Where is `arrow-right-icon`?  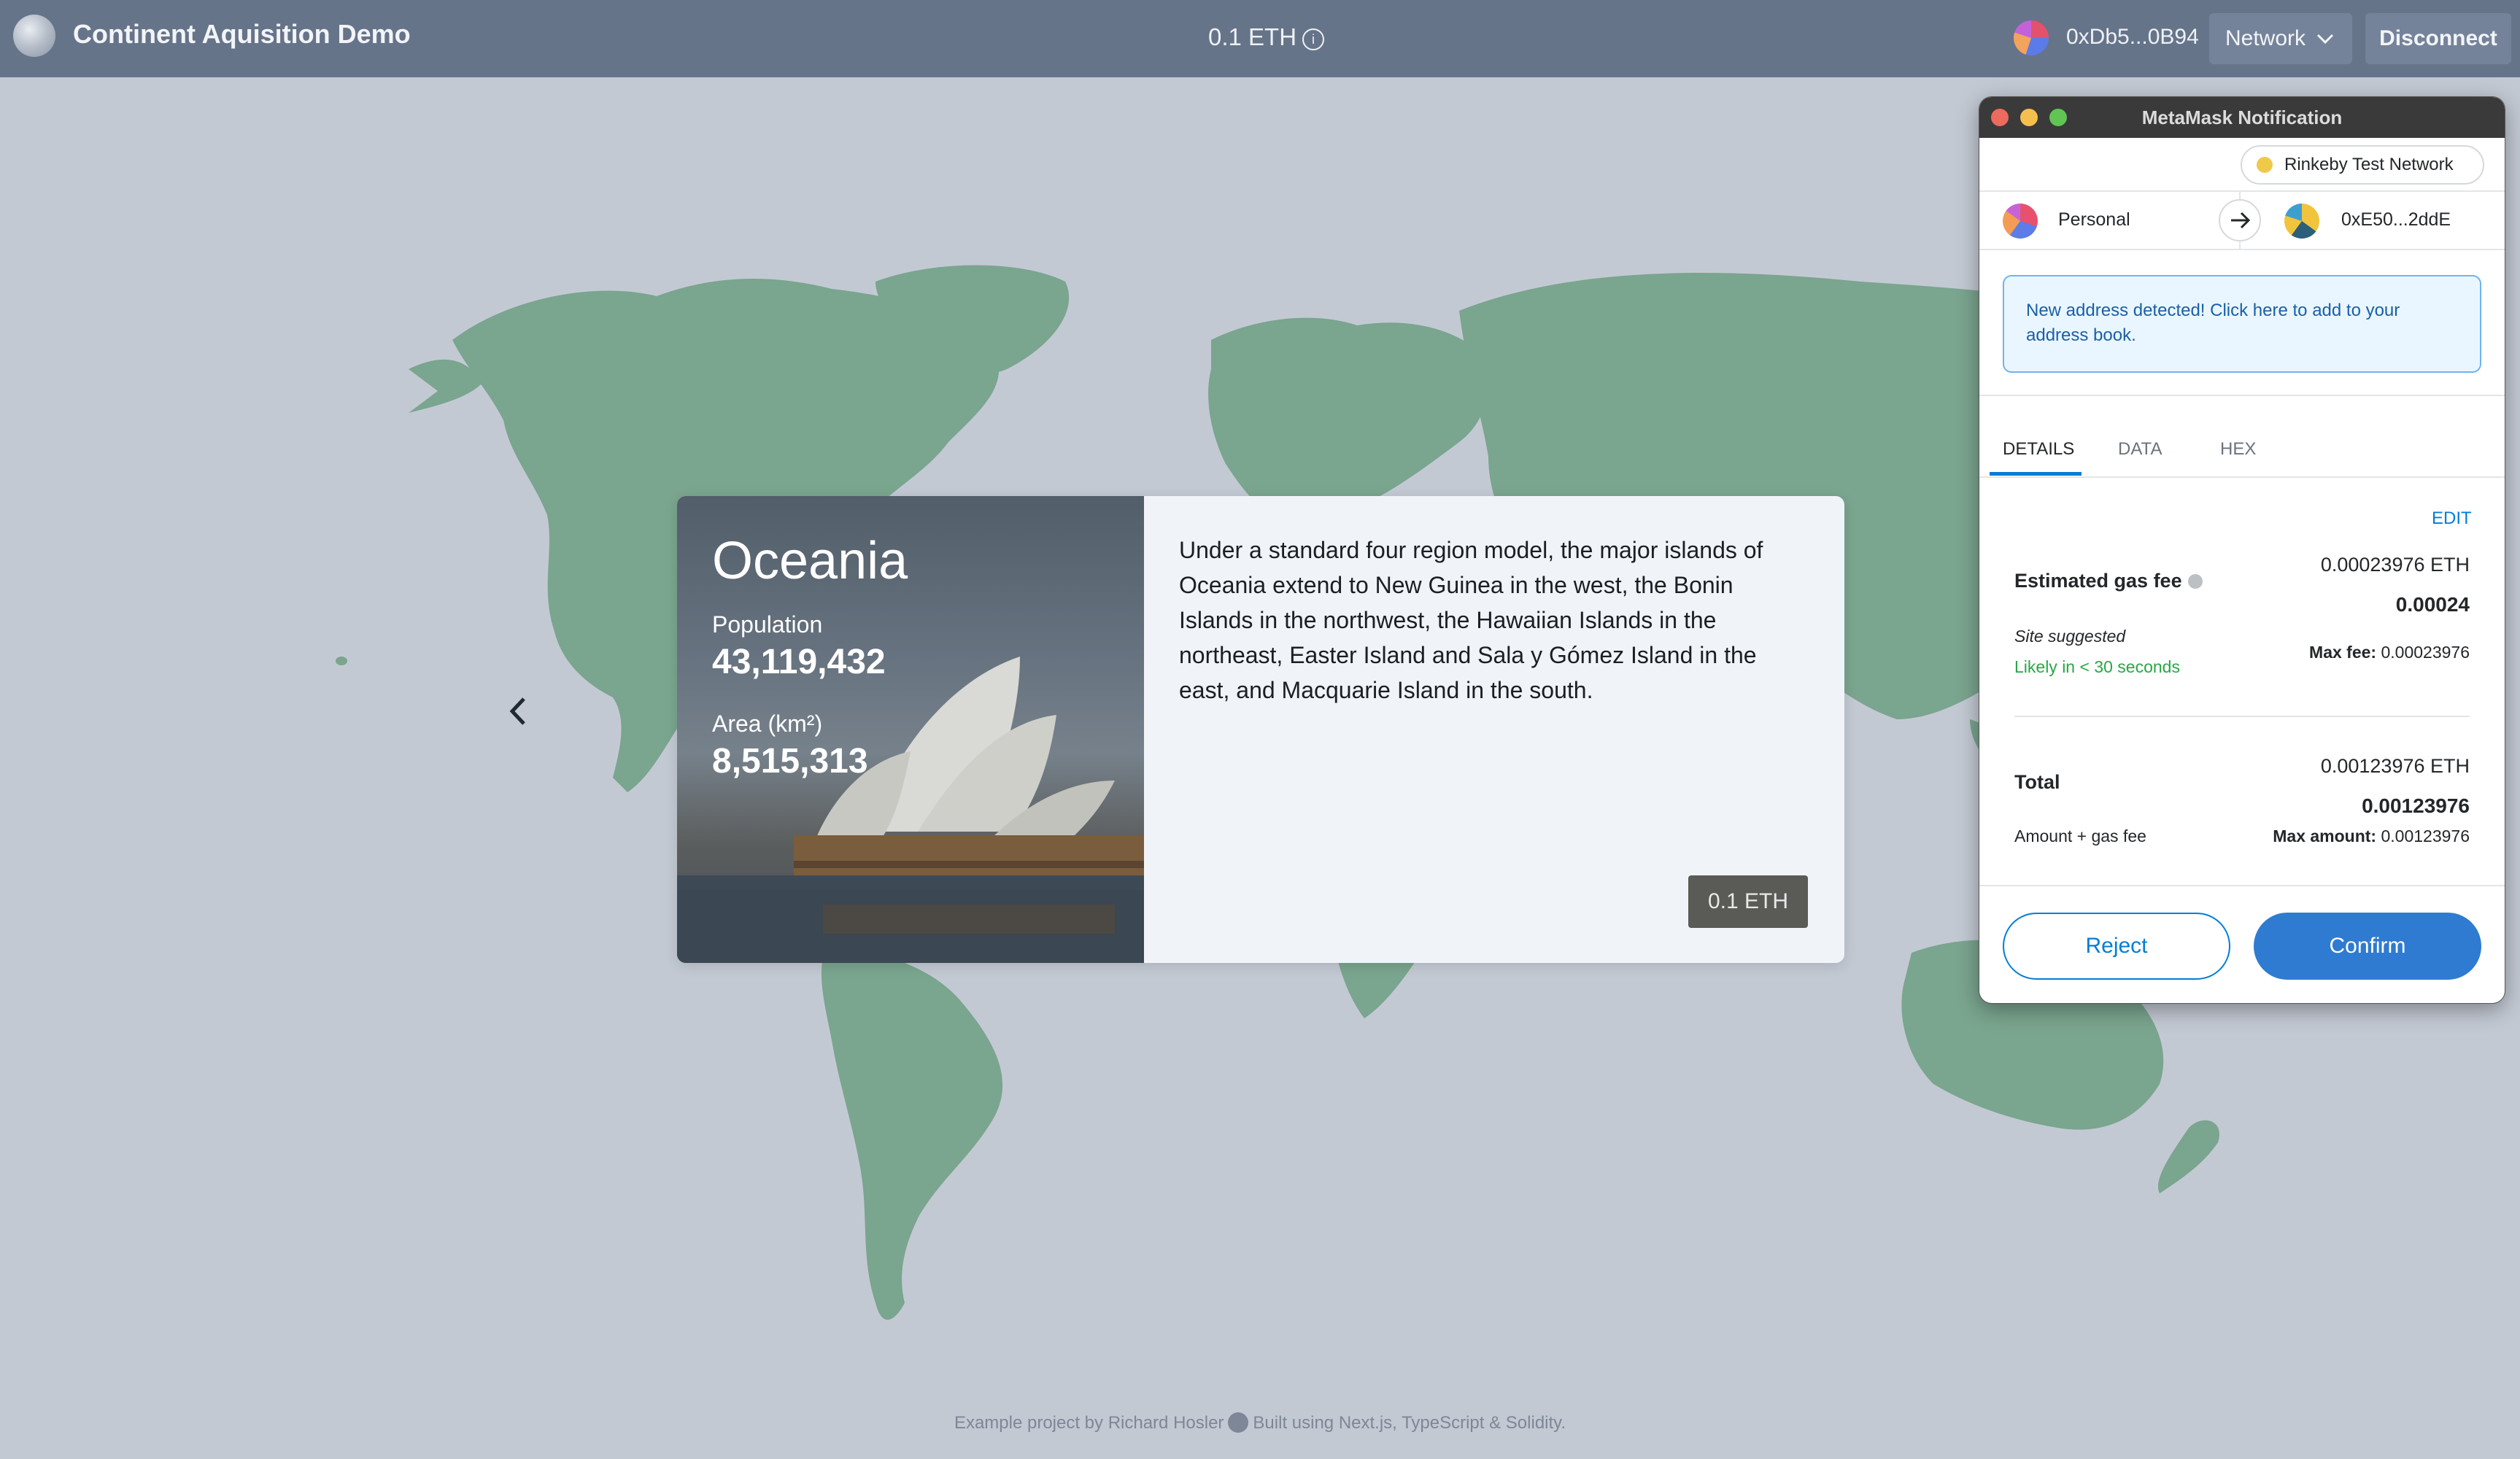
arrow-right-icon is located at coordinates (2240, 220).